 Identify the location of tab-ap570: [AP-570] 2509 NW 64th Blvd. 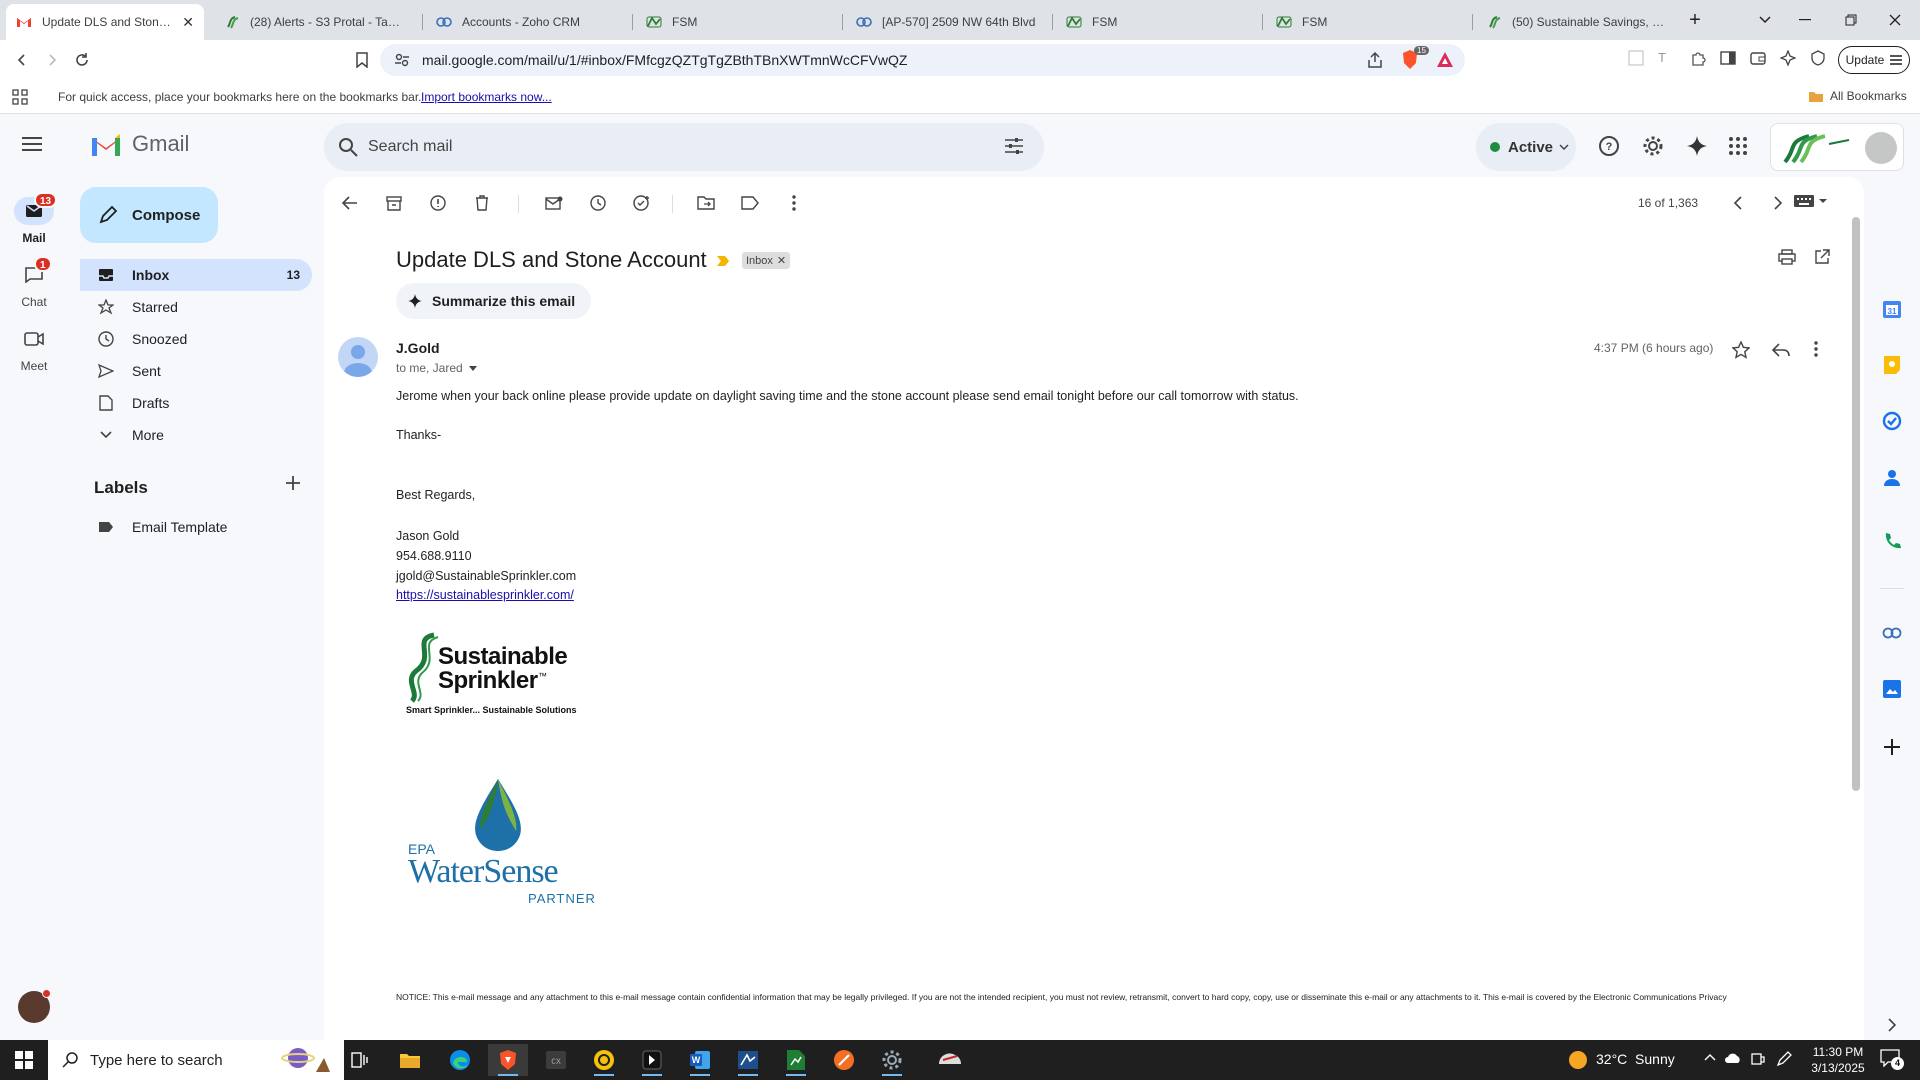
(946, 22).